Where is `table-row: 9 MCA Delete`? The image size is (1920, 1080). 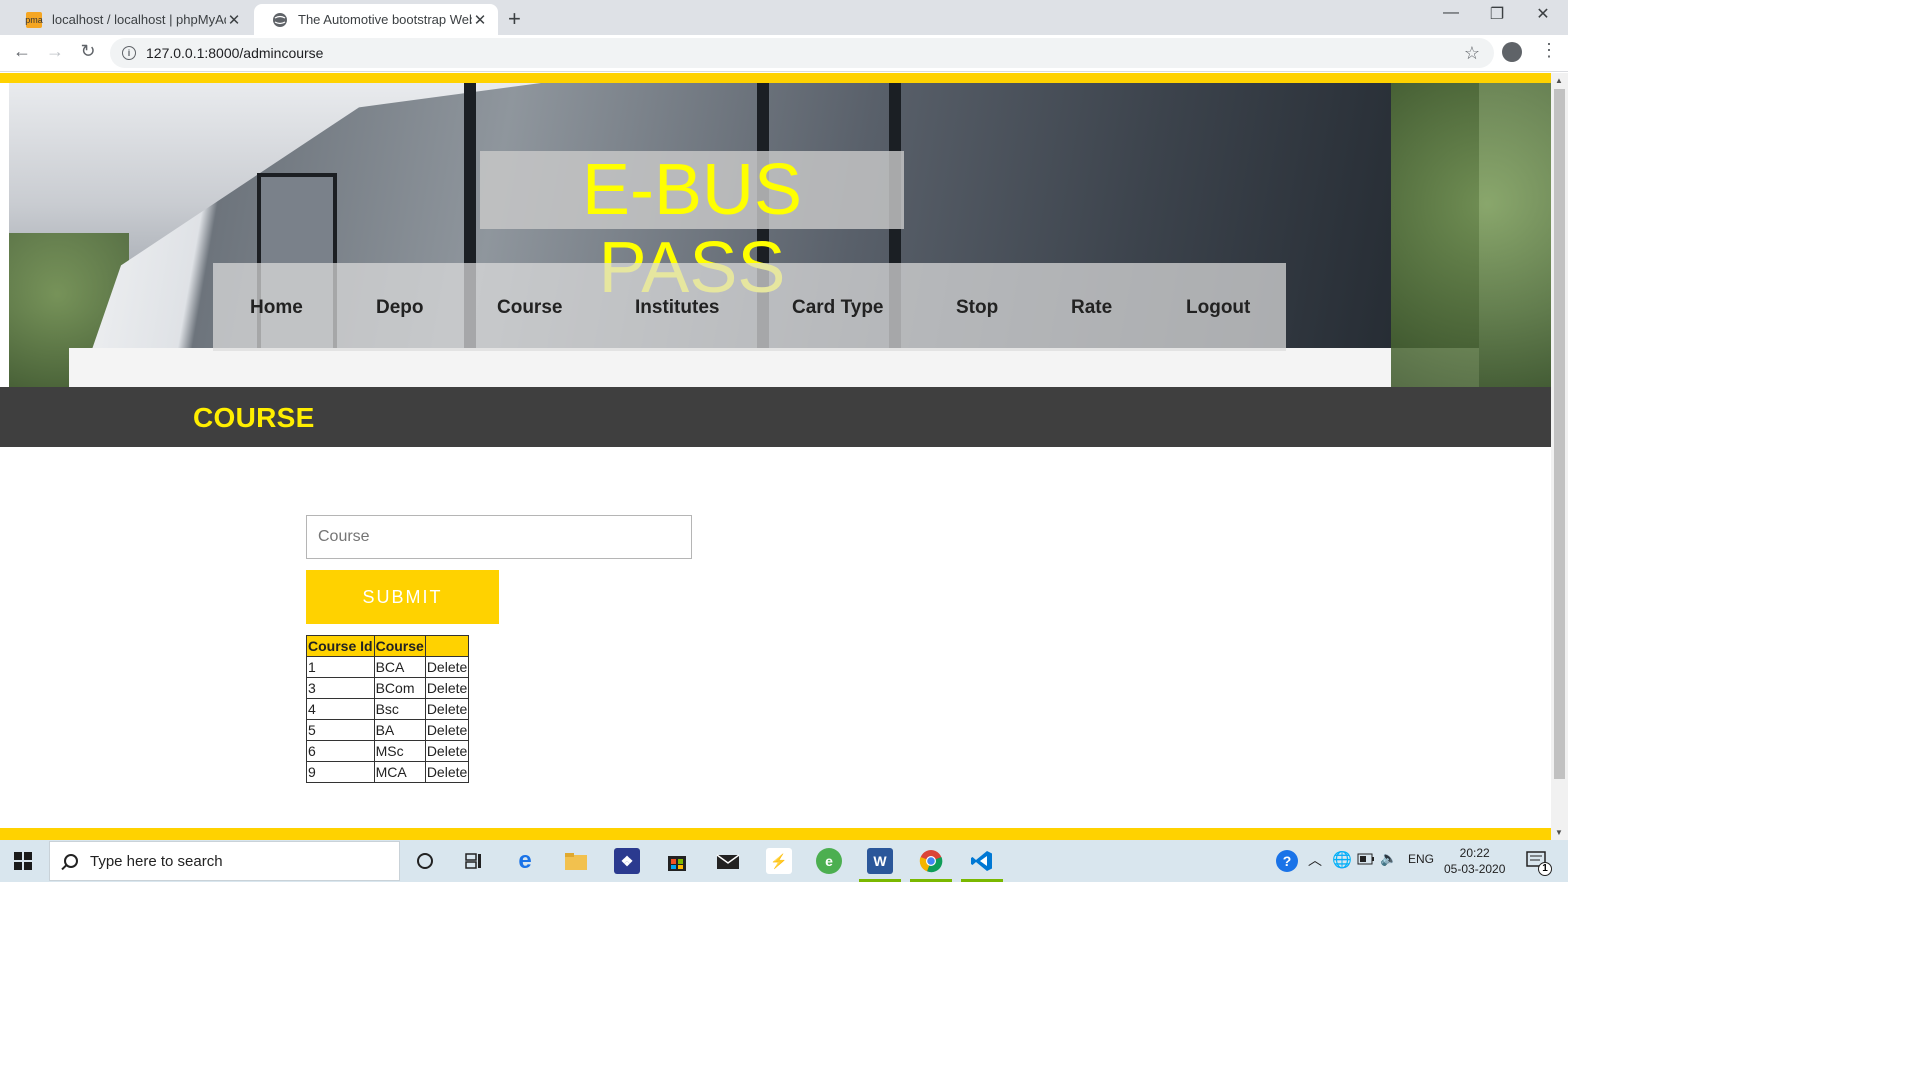
table-row: 9 MCA Delete is located at coordinates (388, 772).